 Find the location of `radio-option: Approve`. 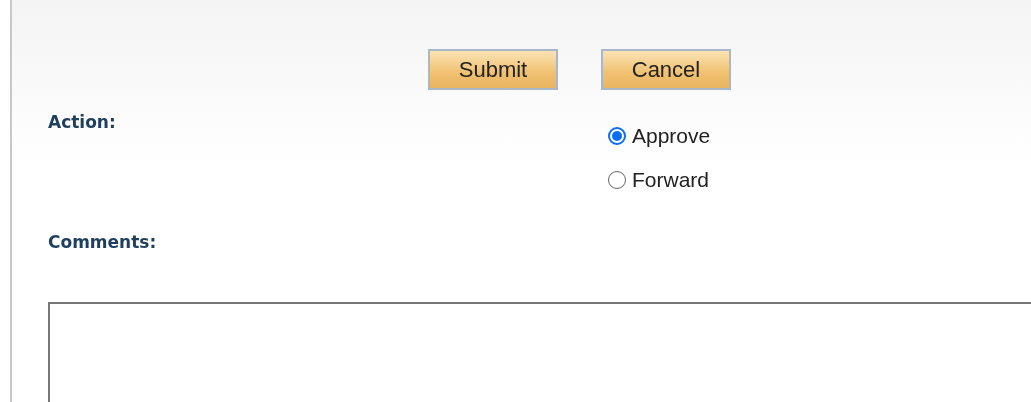

radio-option: Approve is located at coordinates (819, 136).